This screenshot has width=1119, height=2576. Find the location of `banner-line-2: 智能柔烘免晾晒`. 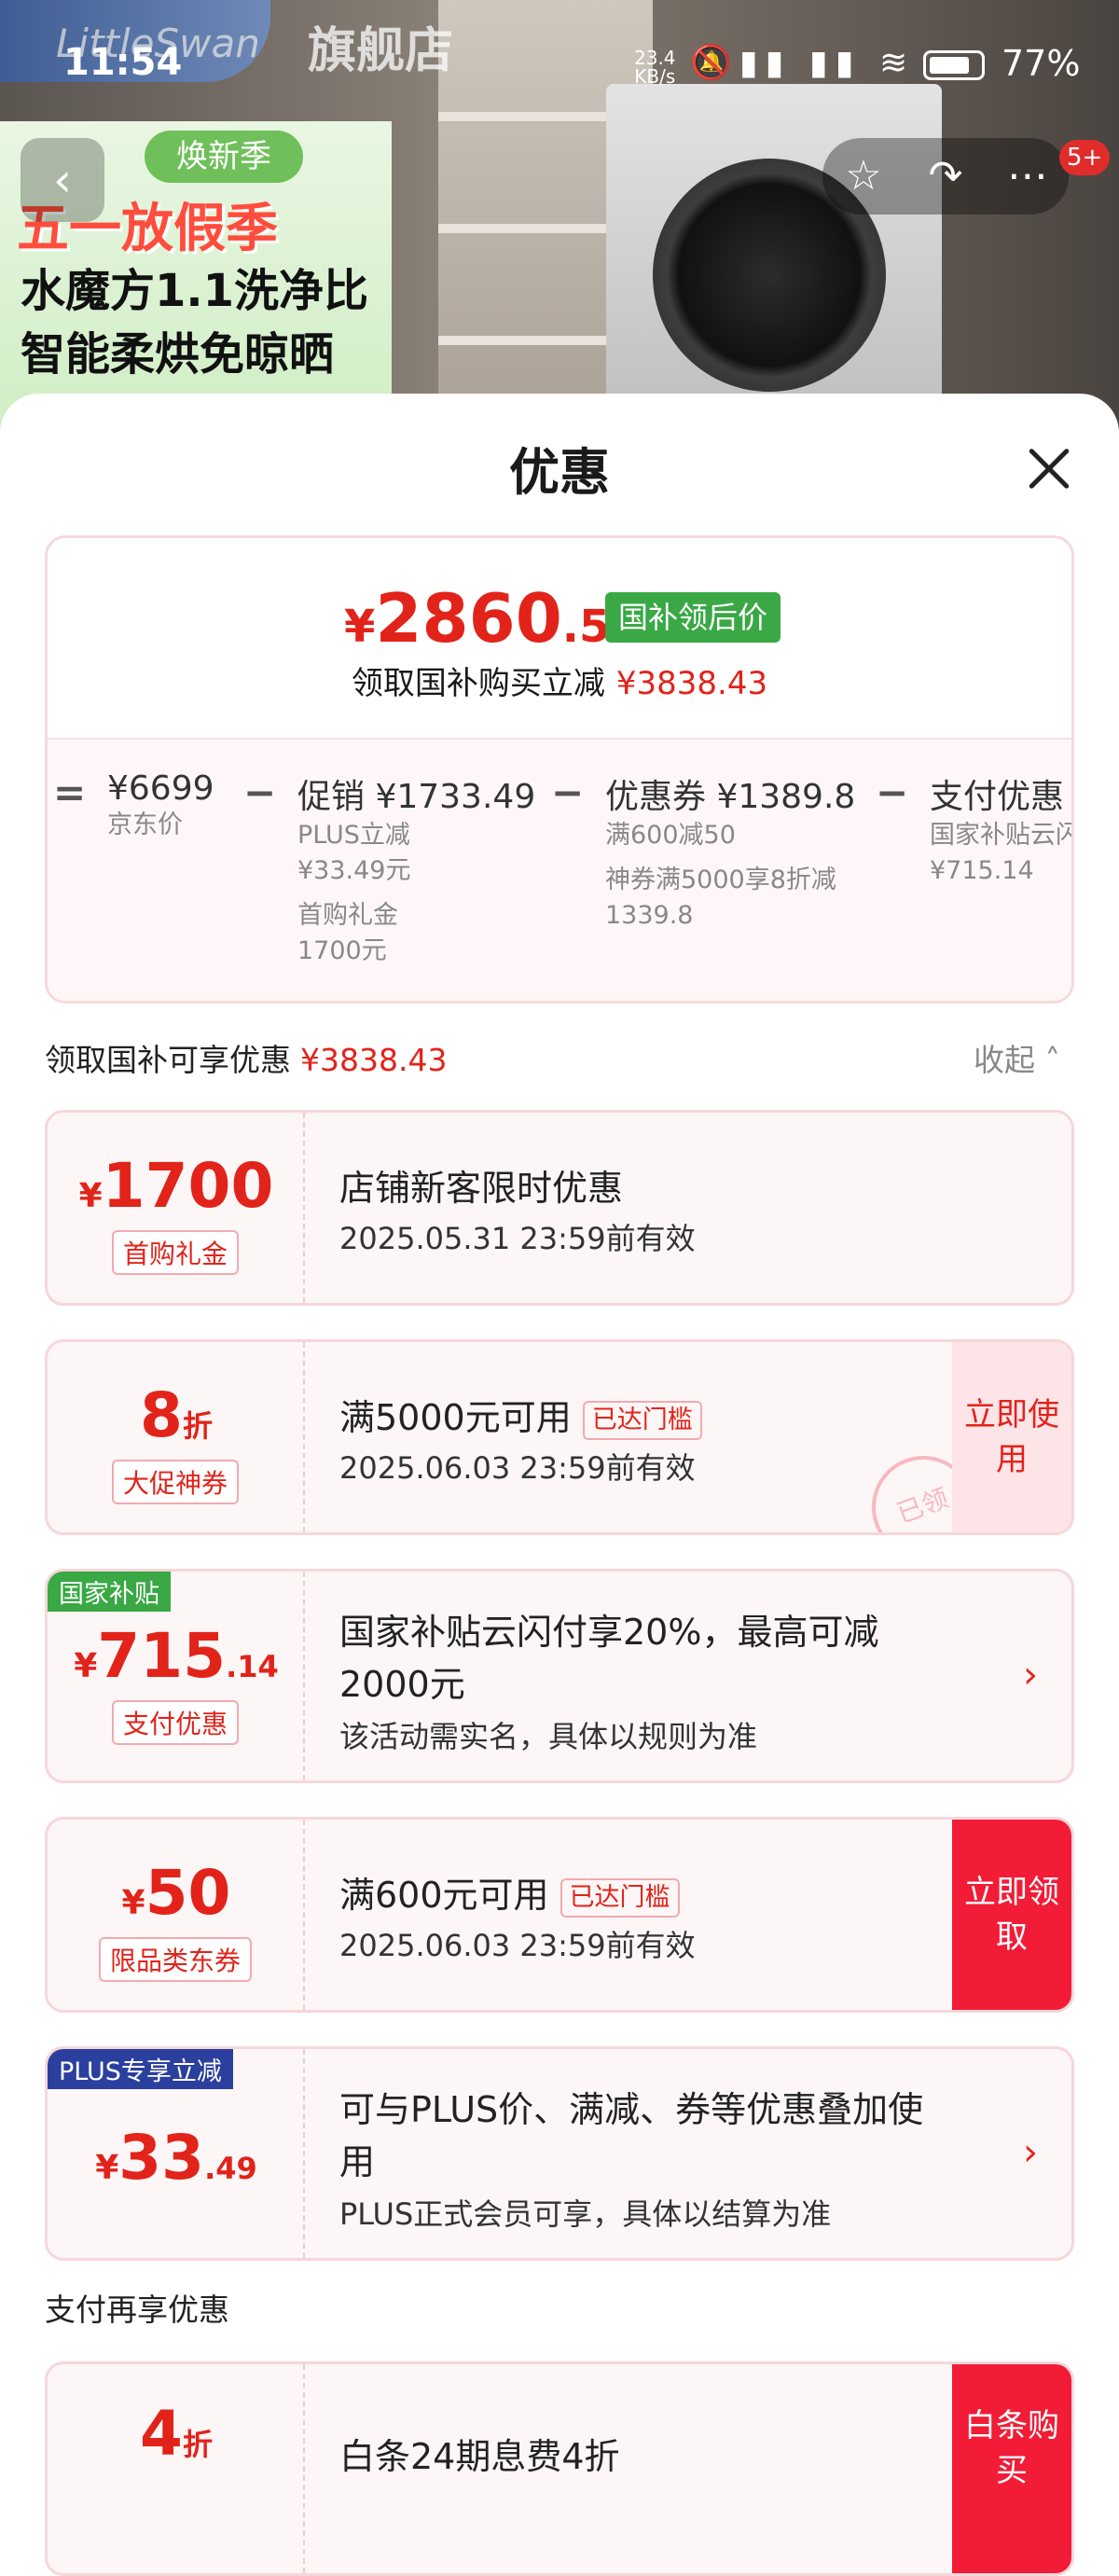

banner-line-2: 智能柔烘免晾晒 is located at coordinates (178, 354).